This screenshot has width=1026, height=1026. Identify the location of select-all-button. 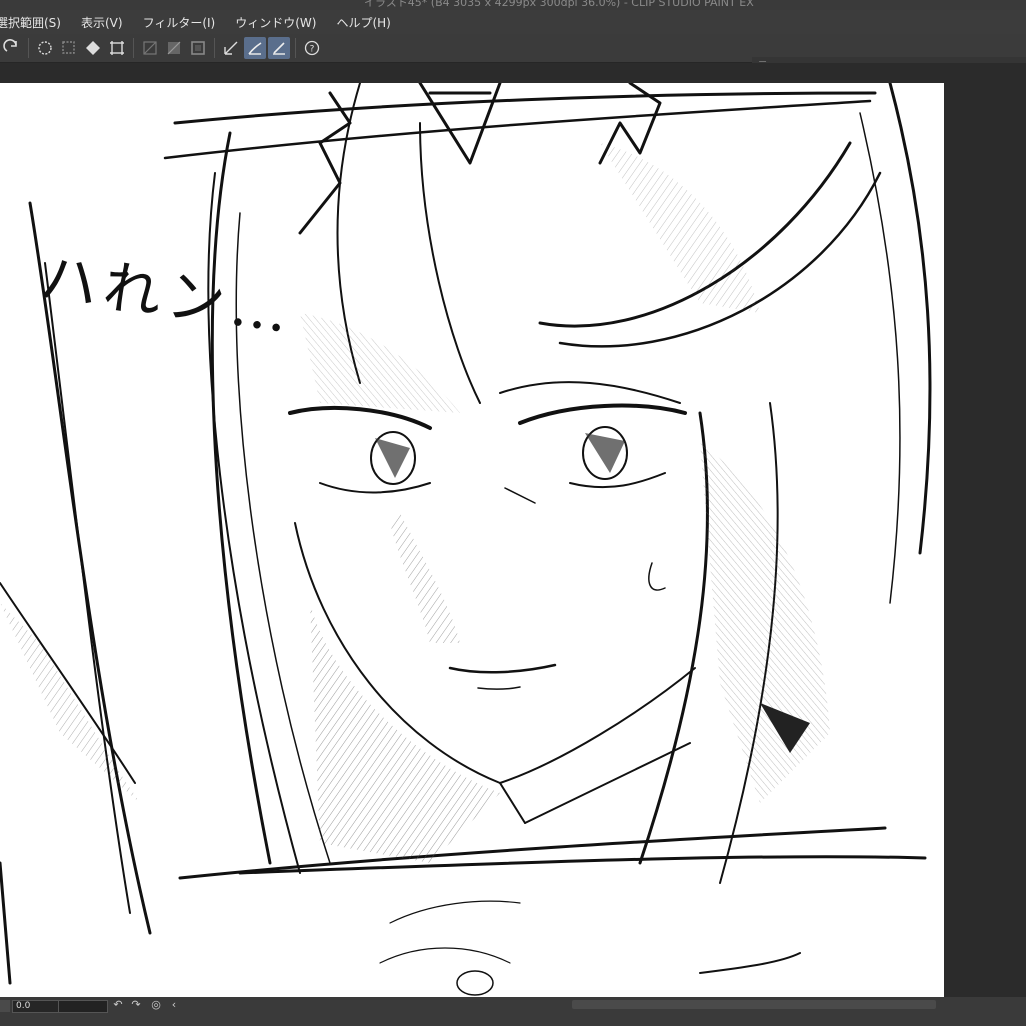
(45, 48).